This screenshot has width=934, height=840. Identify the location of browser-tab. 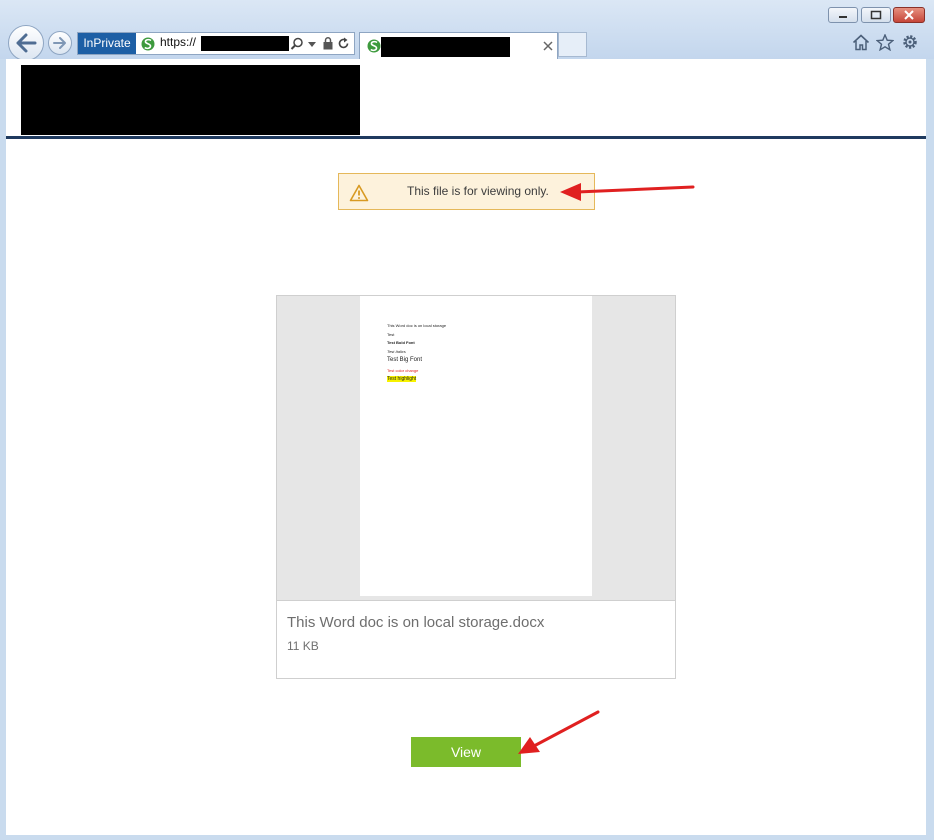
(458, 45).